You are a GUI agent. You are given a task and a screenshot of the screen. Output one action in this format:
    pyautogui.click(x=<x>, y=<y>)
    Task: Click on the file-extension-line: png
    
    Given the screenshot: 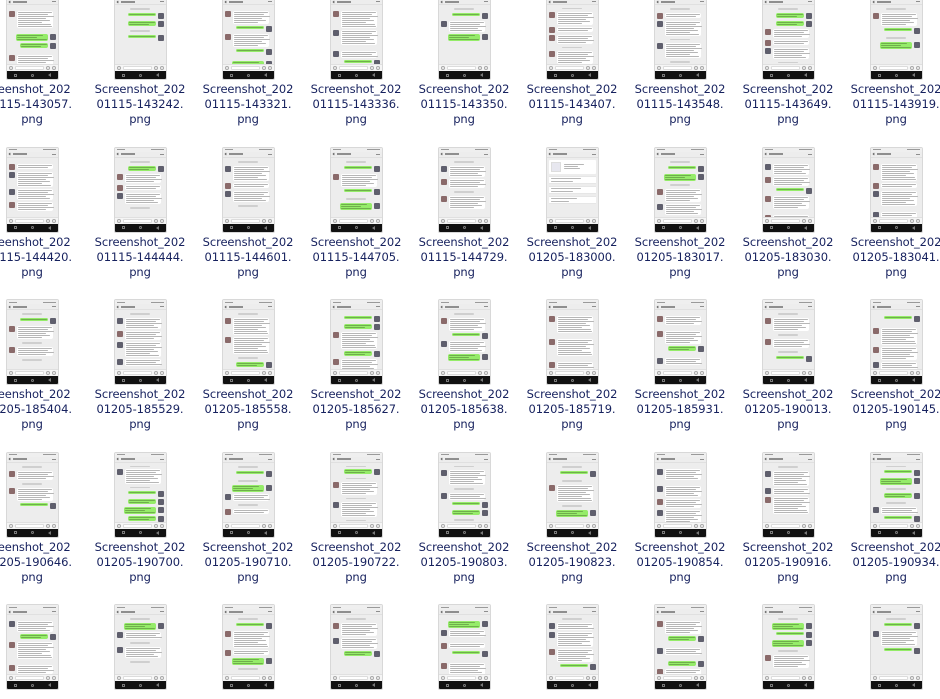 What is the action you would take?
    pyautogui.click(x=896, y=119)
    